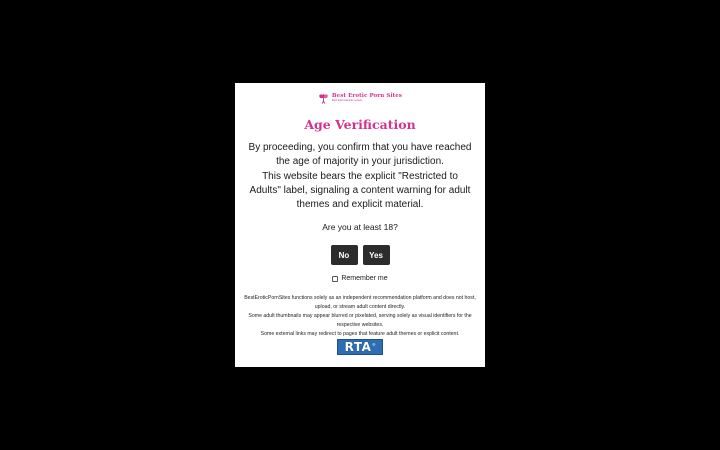 This screenshot has width=720, height=450. I want to click on age-question: Are you at least 18?, so click(360, 227).